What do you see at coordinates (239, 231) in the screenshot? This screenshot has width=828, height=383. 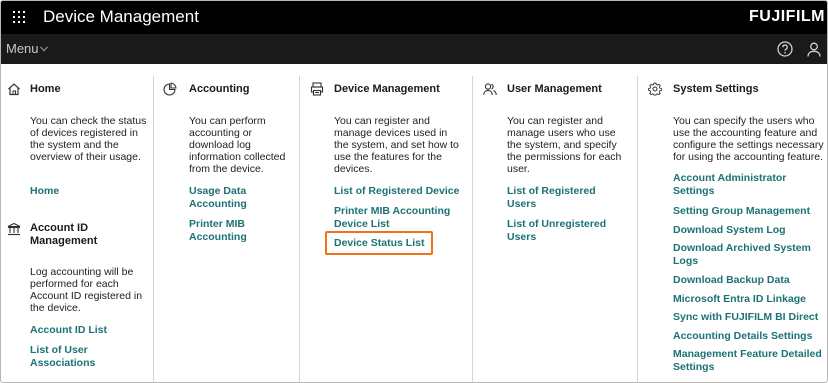 I see `link-printer-mib-accounting: Printer MIB Accounting` at bounding box center [239, 231].